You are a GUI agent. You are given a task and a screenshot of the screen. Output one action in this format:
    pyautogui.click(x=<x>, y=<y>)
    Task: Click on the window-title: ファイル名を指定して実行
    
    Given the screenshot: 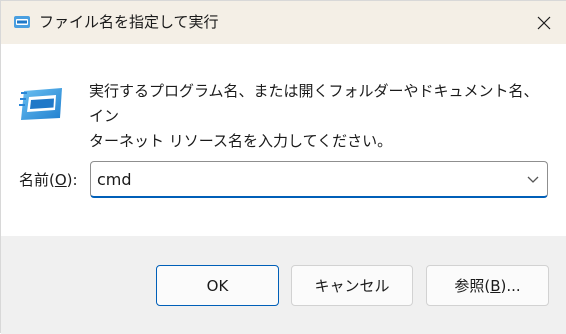 What is the action you would take?
    pyautogui.click(x=129, y=22)
    